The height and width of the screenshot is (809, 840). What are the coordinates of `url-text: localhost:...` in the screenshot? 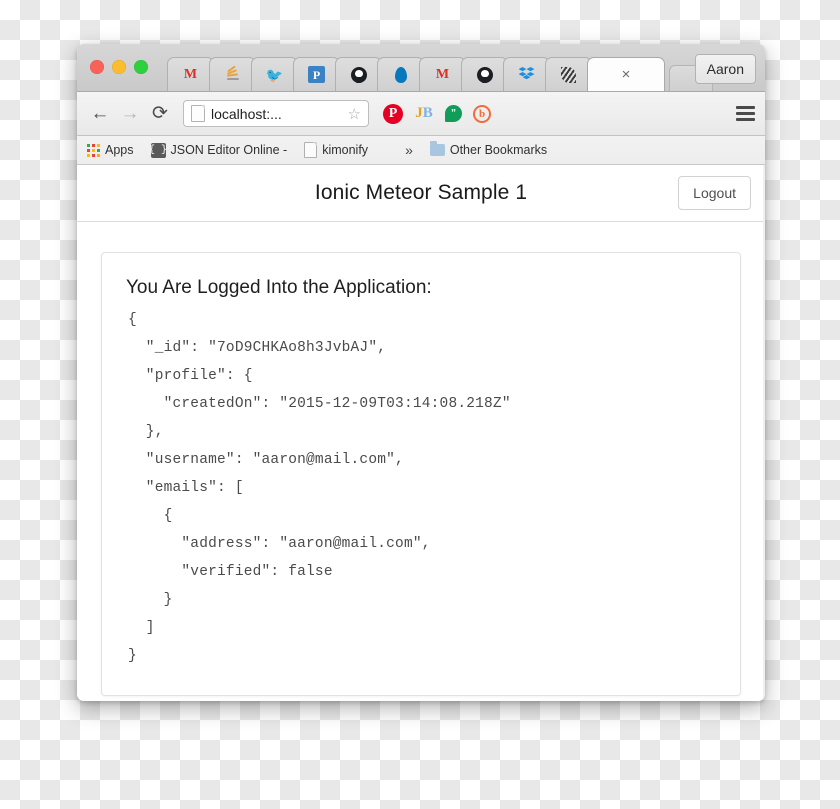 It's located at (279, 114).